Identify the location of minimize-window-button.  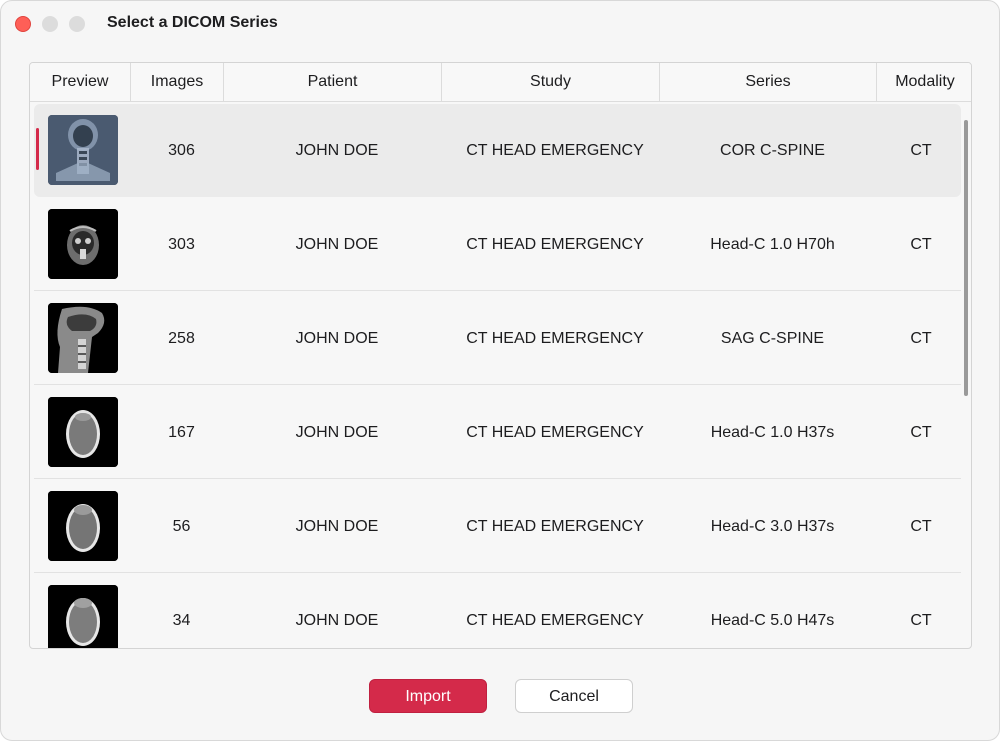
(50, 24).